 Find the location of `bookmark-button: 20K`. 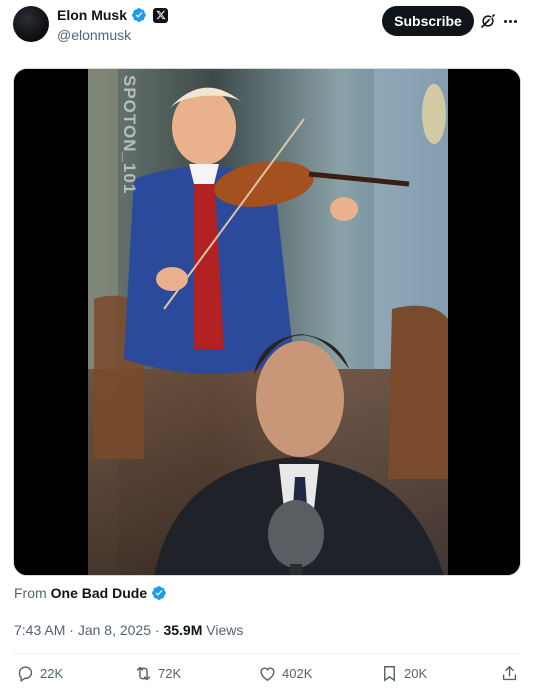

bookmark-button: 20K is located at coordinates (403, 673).